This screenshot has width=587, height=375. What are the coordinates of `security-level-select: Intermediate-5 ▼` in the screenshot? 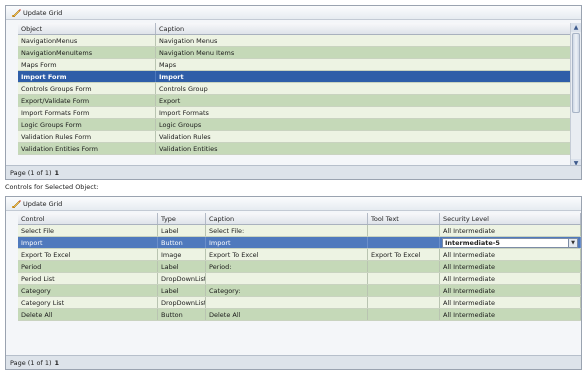 It's located at (510, 243).